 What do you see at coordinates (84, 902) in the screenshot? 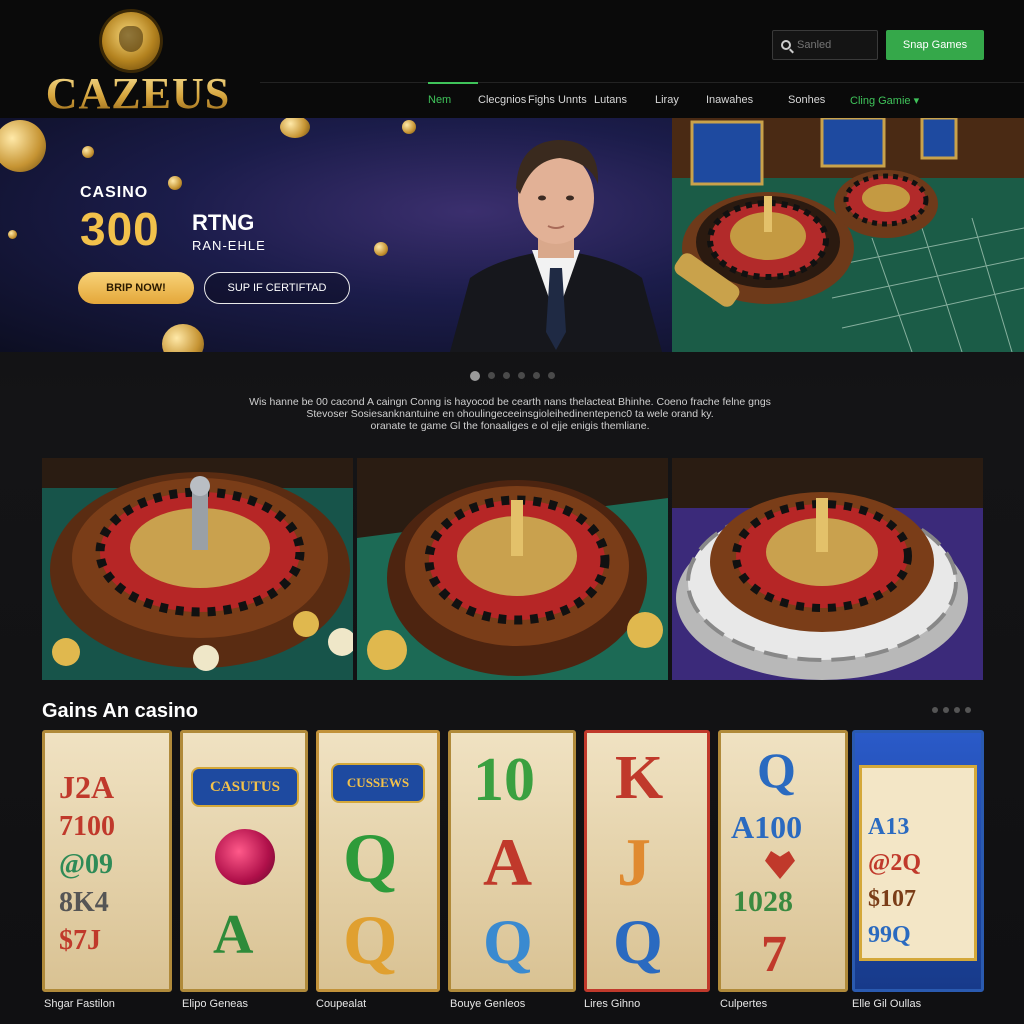
I see `slot-symbol: 8K4` at bounding box center [84, 902].